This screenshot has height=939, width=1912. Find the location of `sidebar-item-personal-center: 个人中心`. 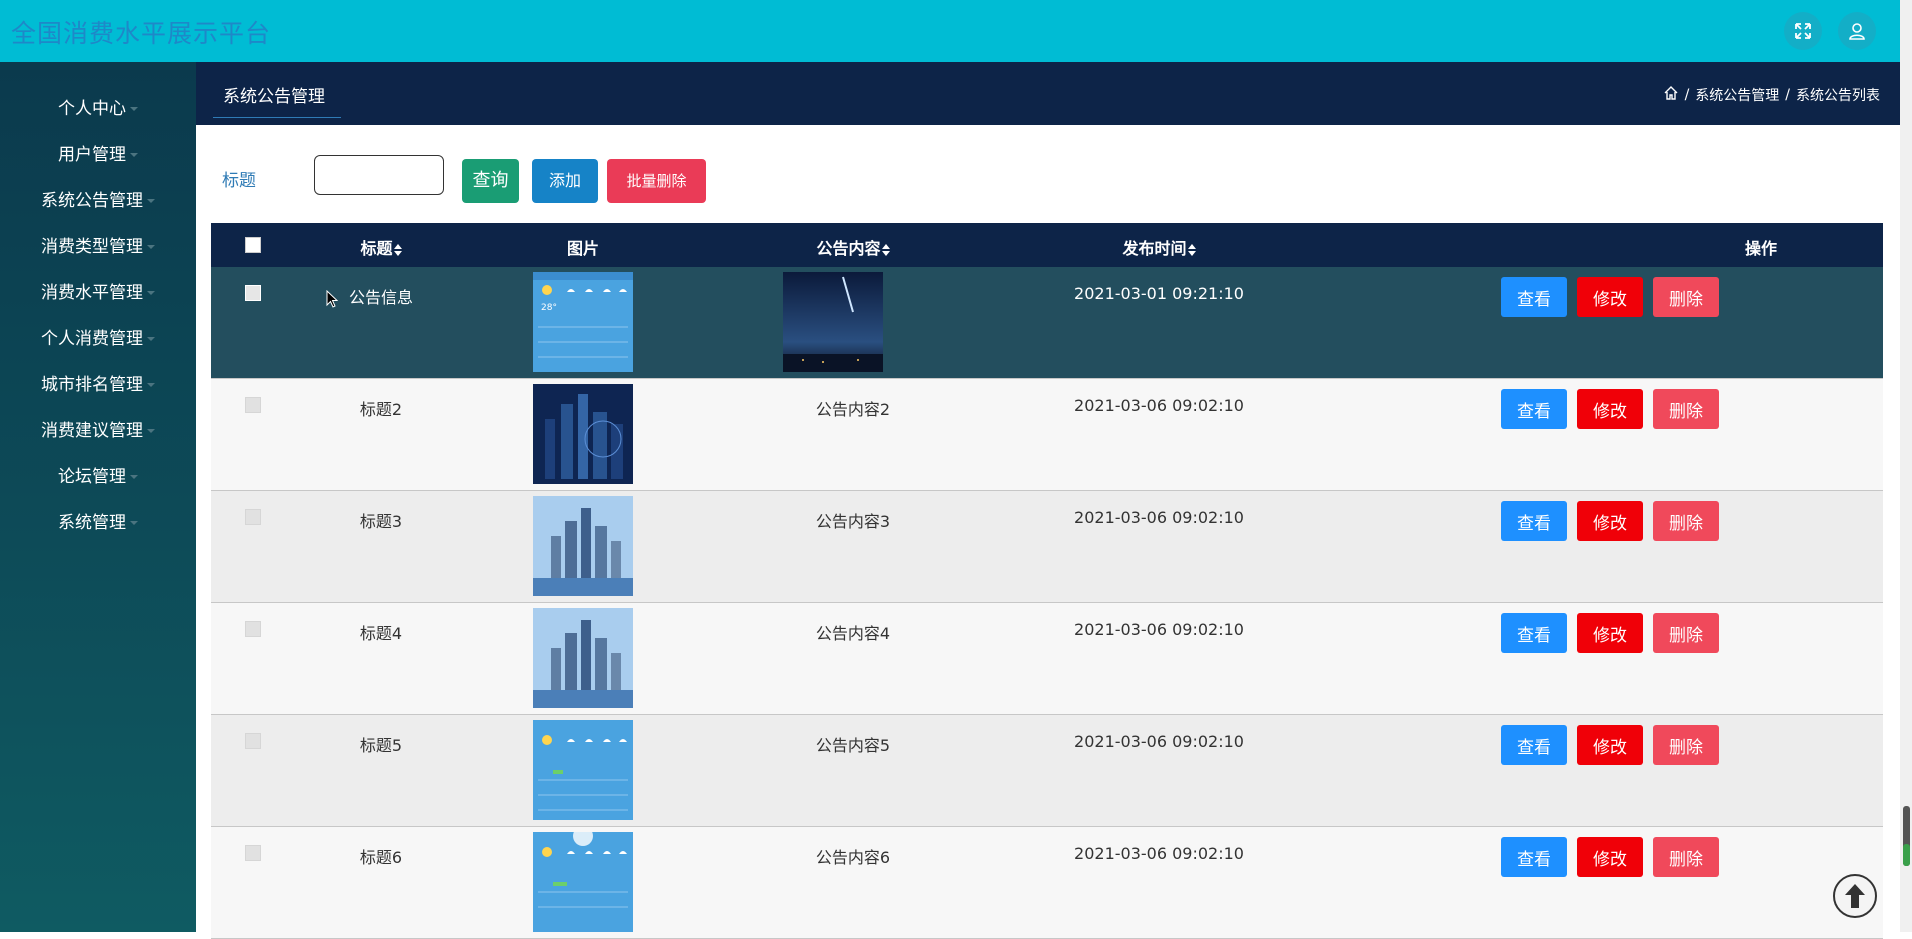

sidebar-item-personal-center: 个人中心 is located at coordinates (98, 106).